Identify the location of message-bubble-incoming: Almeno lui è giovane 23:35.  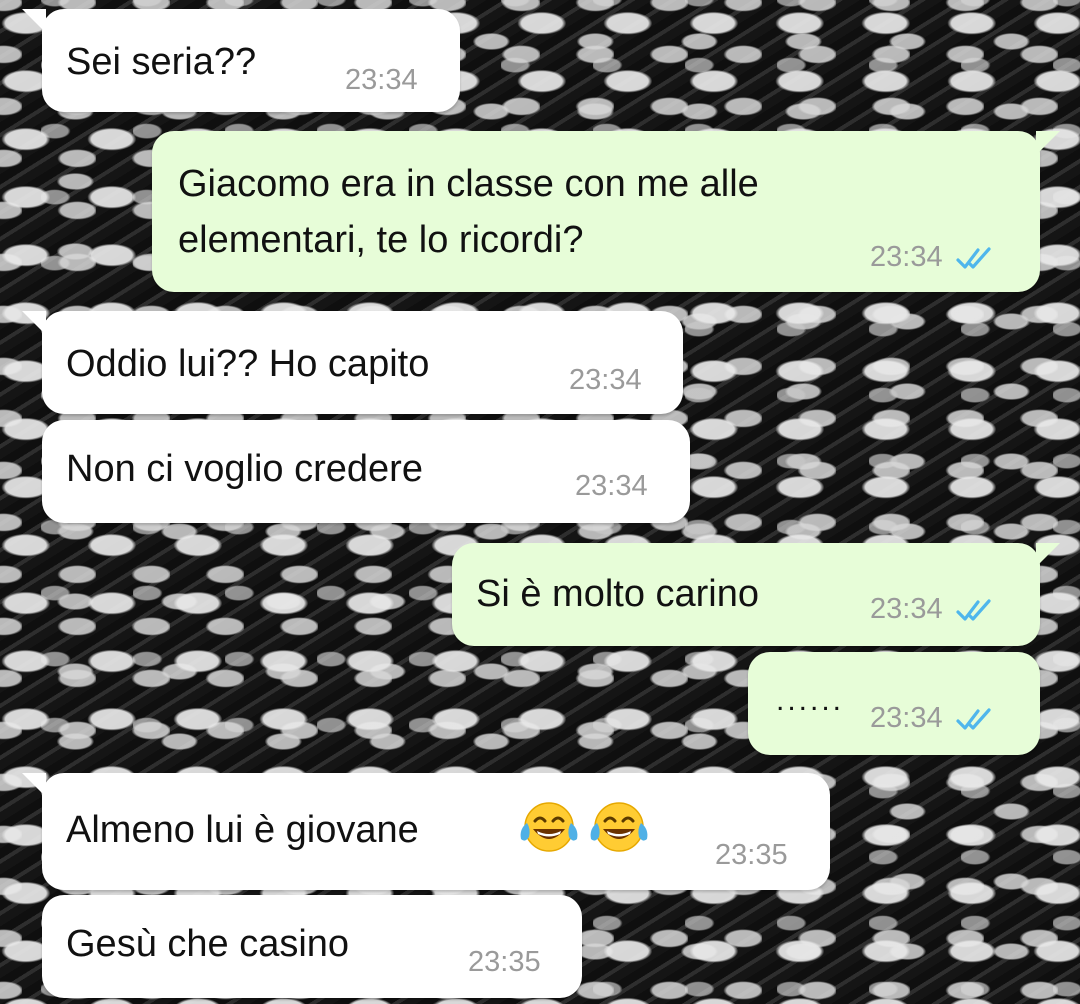
(426, 831).